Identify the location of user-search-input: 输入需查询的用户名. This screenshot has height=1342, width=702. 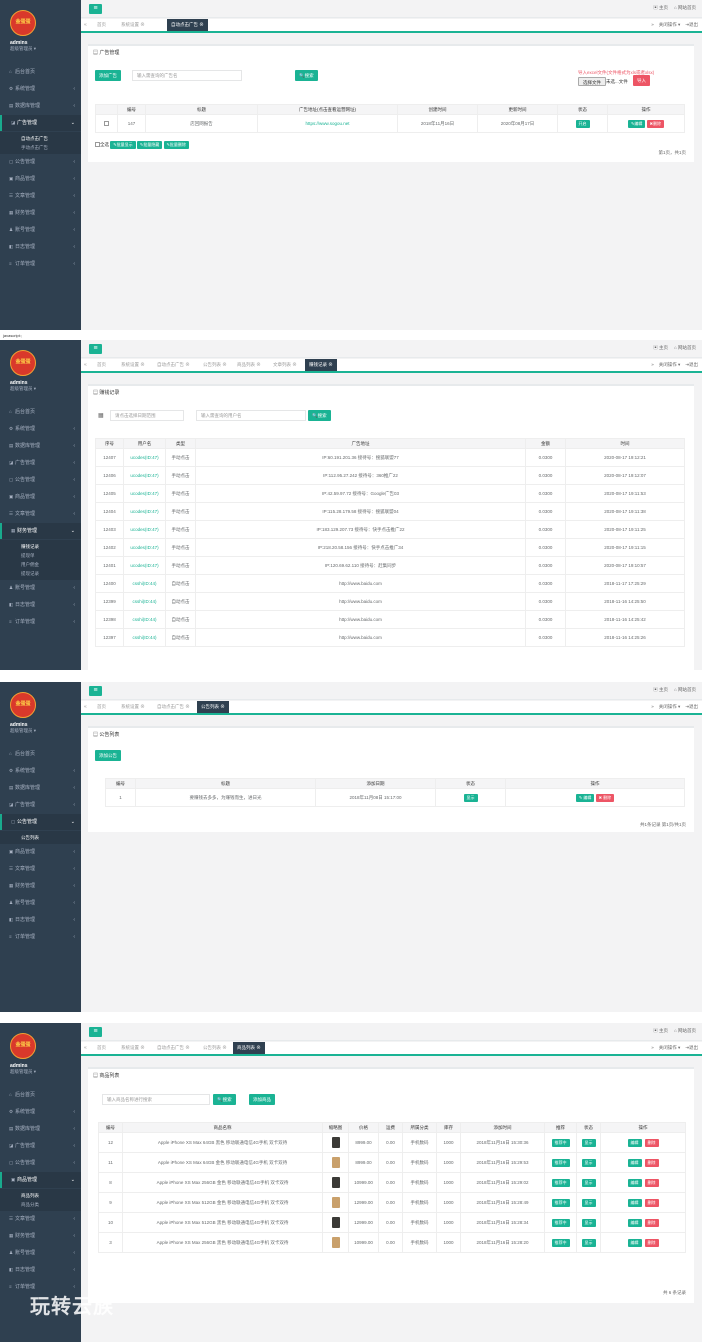
(251, 415).